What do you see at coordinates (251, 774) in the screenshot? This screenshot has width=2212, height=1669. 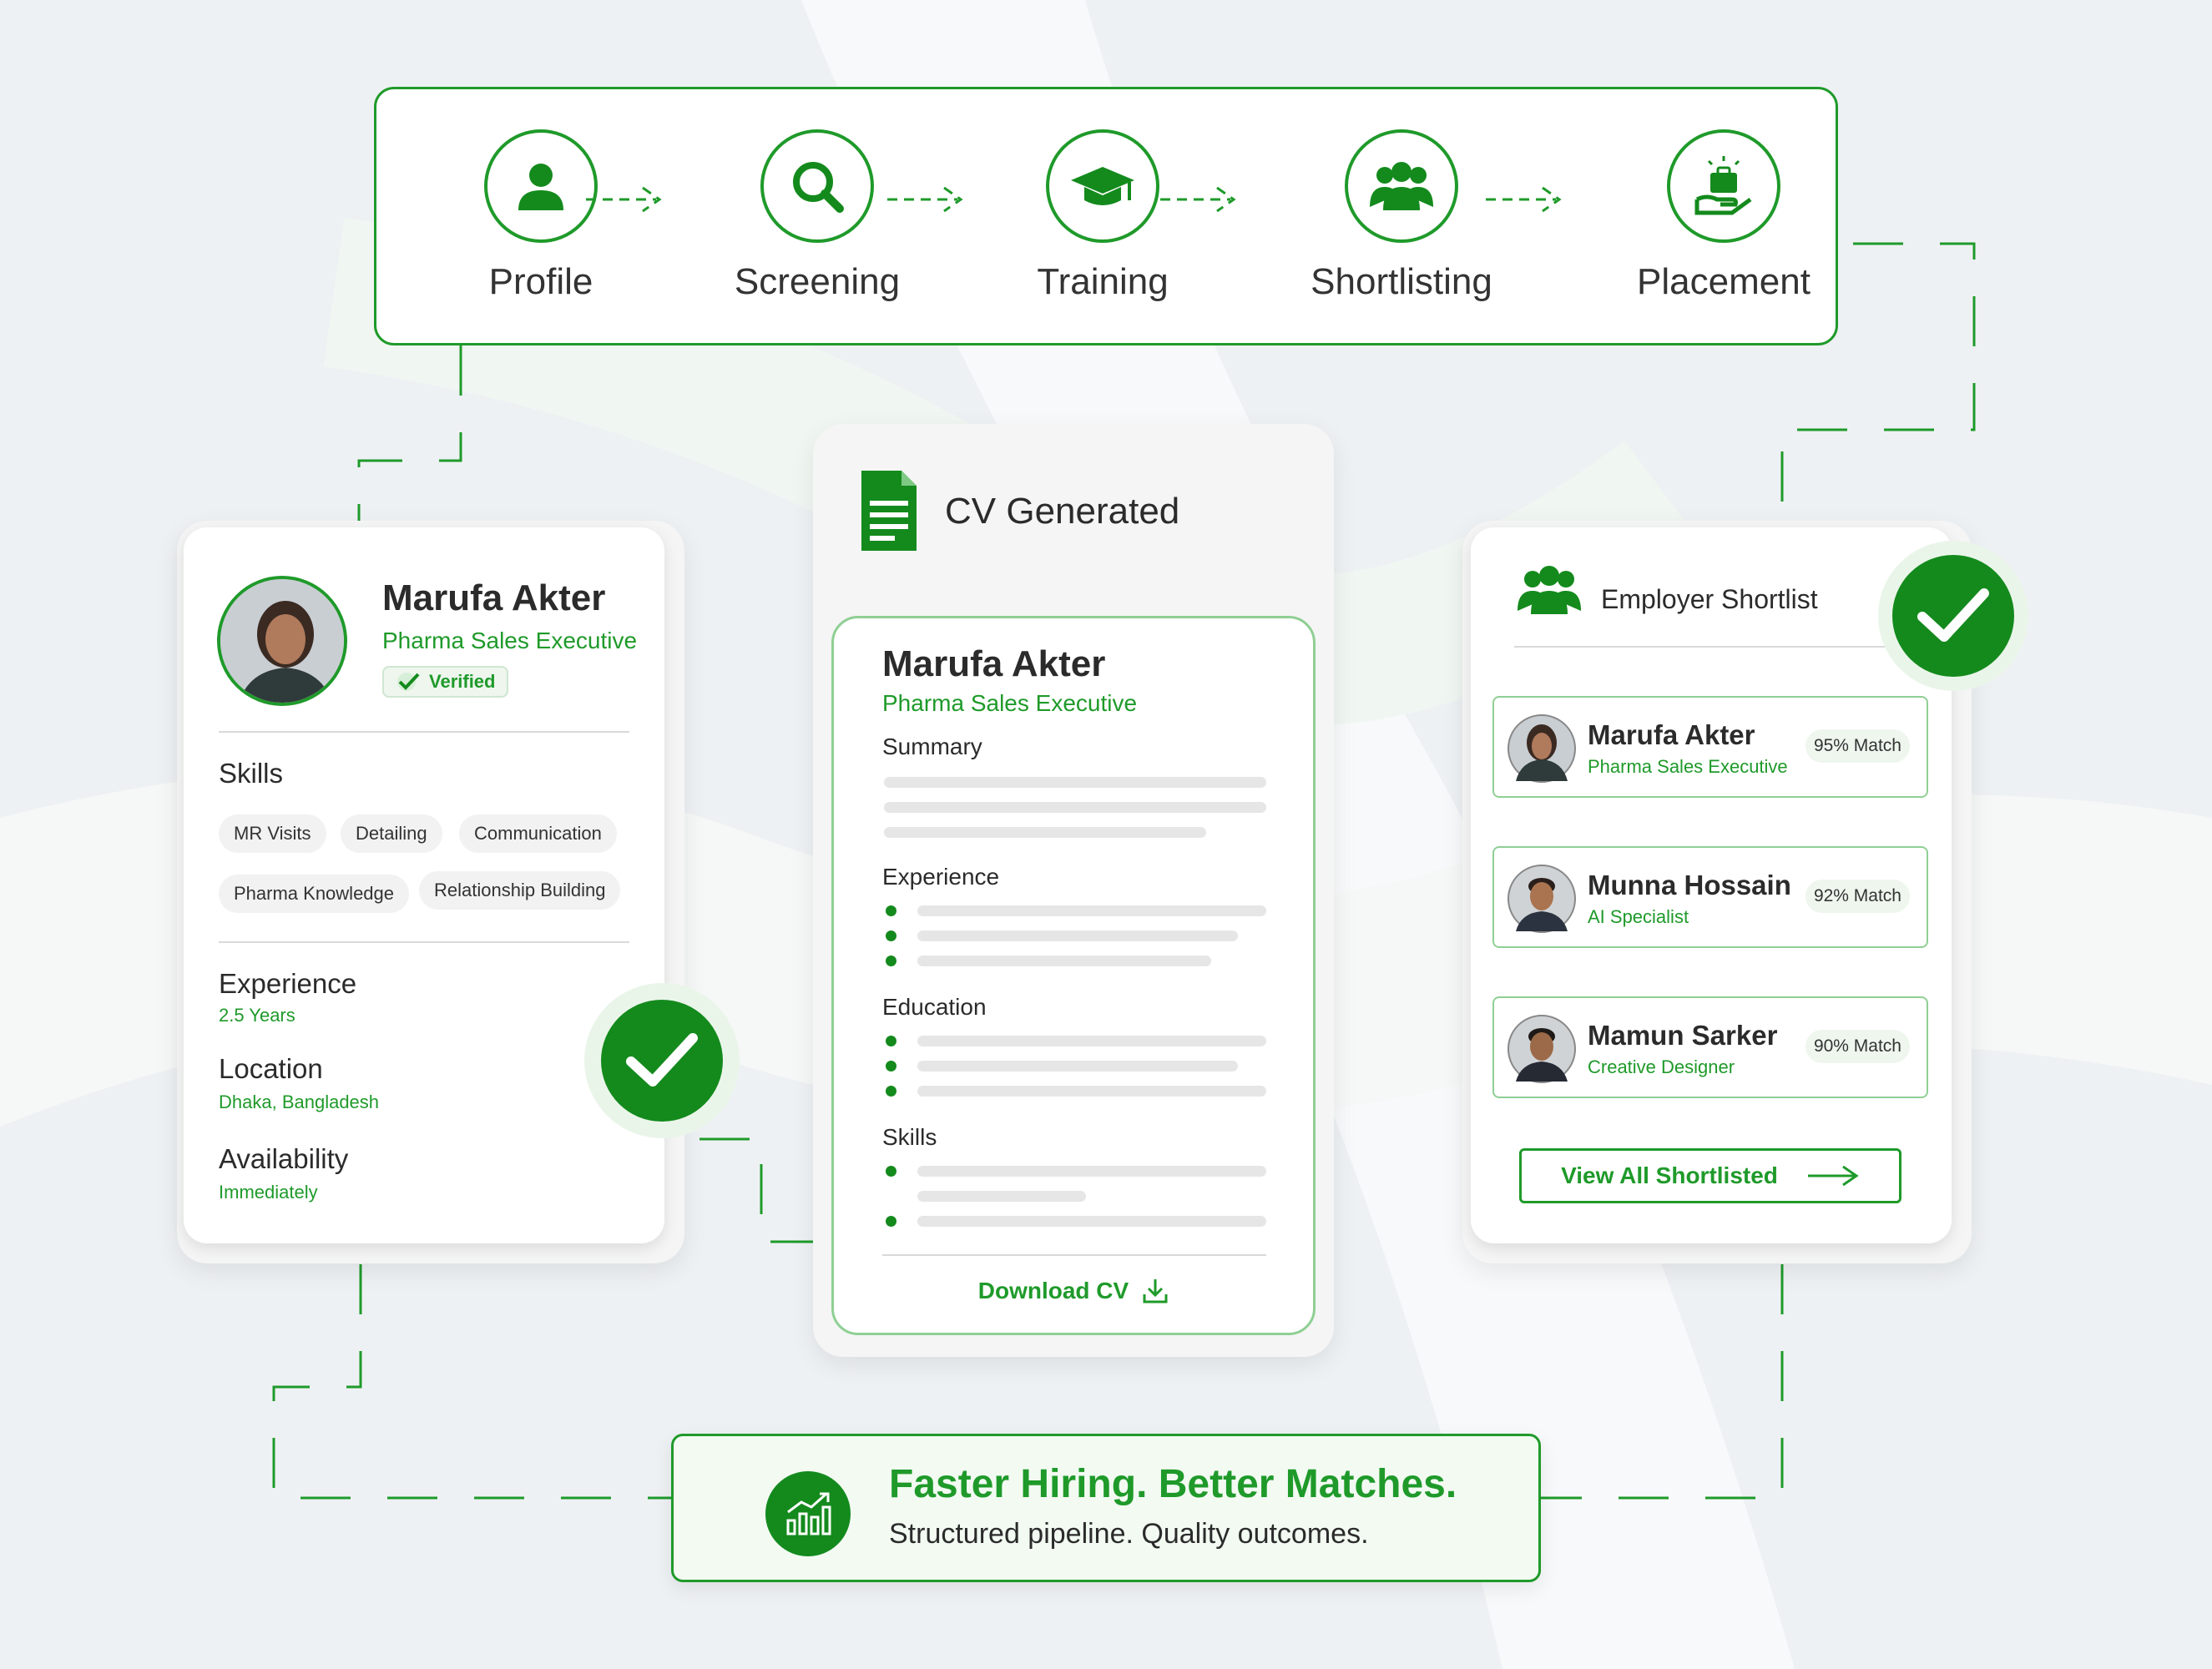 I see `skills-heading: Skills` at bounding box center [251, 774].